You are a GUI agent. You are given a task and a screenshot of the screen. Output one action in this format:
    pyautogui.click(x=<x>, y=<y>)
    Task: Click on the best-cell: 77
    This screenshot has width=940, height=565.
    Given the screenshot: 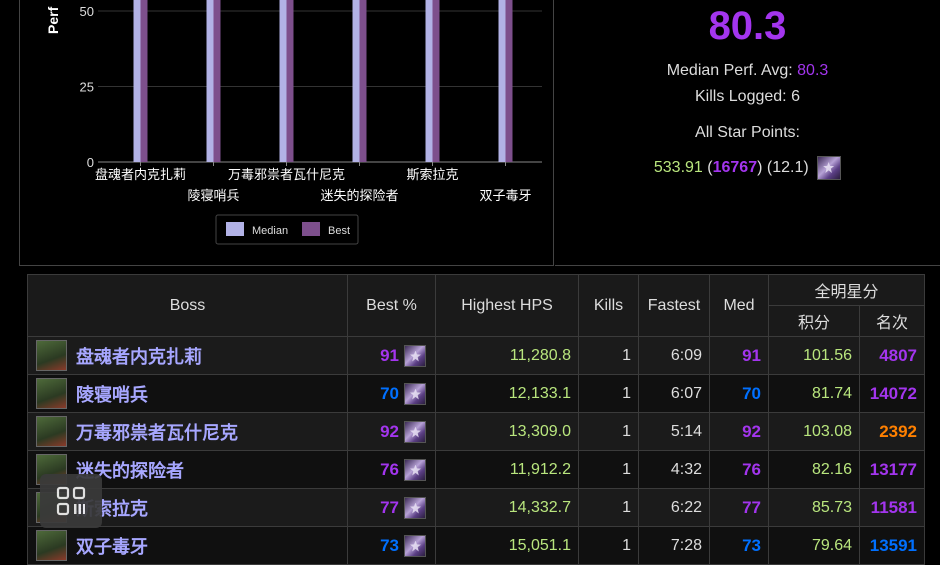 What is the action you would take?
    pyautogui.click(x=391, y=507)
    